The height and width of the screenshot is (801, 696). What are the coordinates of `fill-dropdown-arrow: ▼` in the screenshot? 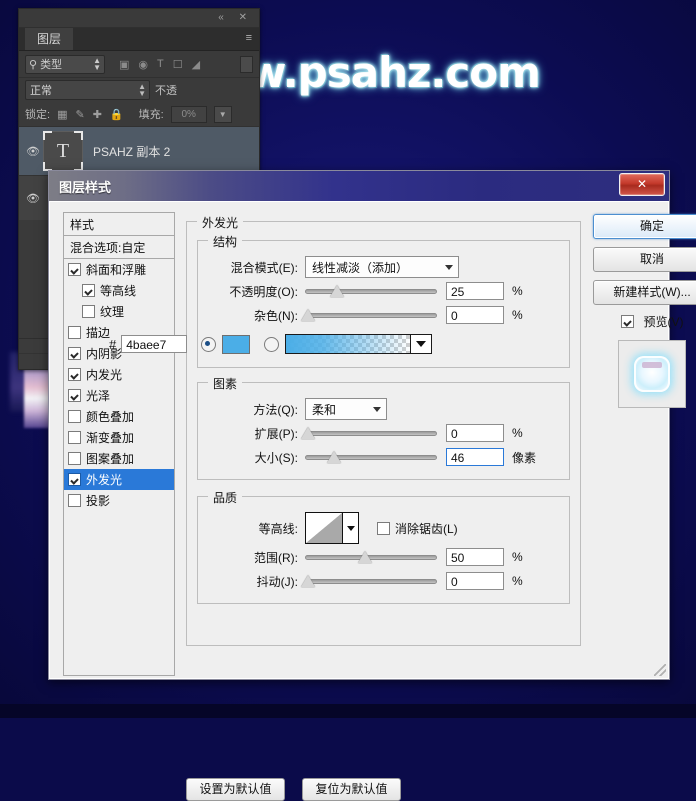 It's located at (222, 114).